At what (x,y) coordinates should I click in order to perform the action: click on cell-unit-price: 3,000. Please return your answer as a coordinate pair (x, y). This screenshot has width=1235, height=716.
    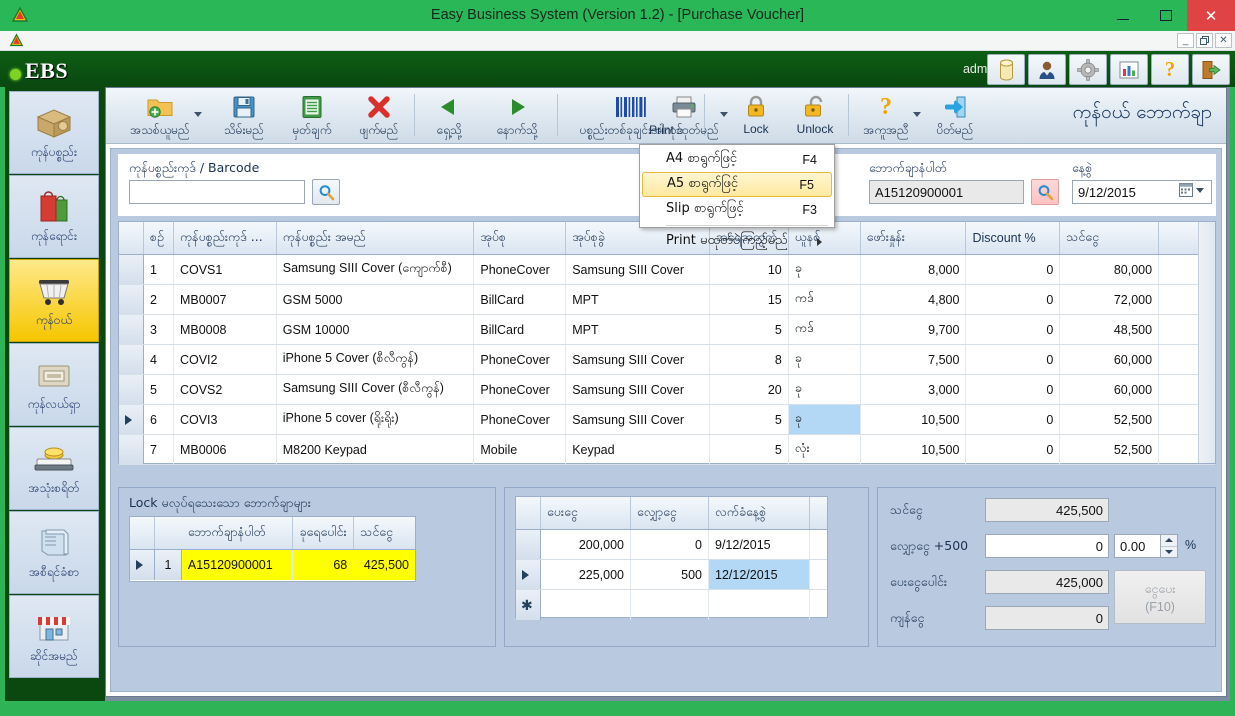
    Looking at the image, I should click on (914, 389).